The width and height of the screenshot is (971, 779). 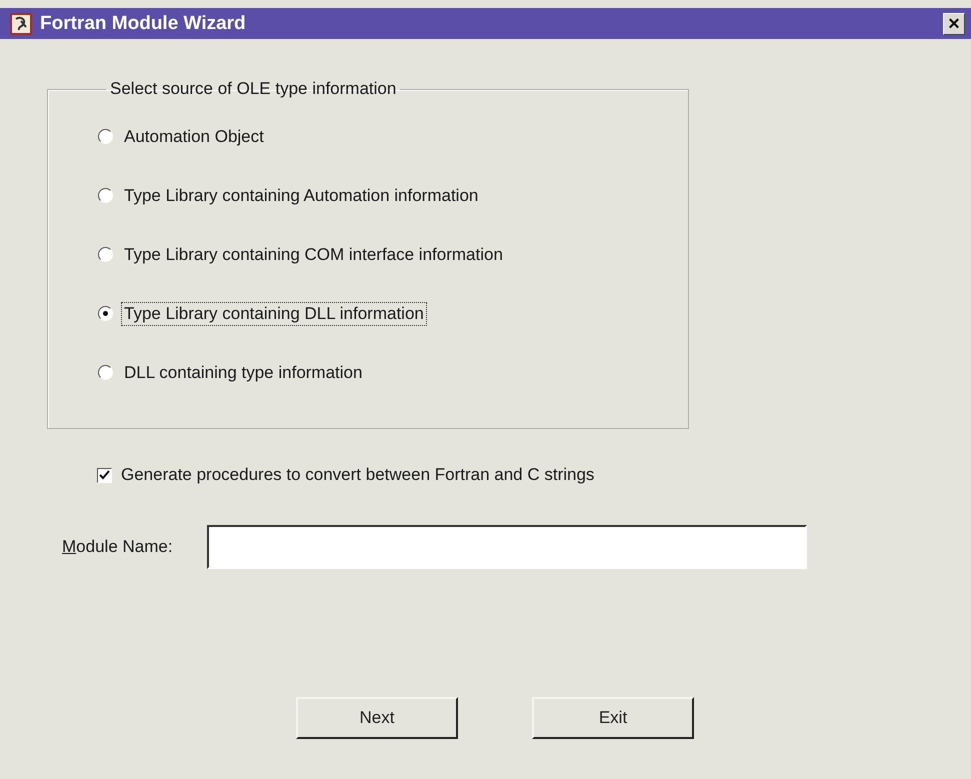 What do you see at coordinates (243, 372) in the screenshot?
I see `radio-label: DLL containing type information` at bounding box center [243, 372].